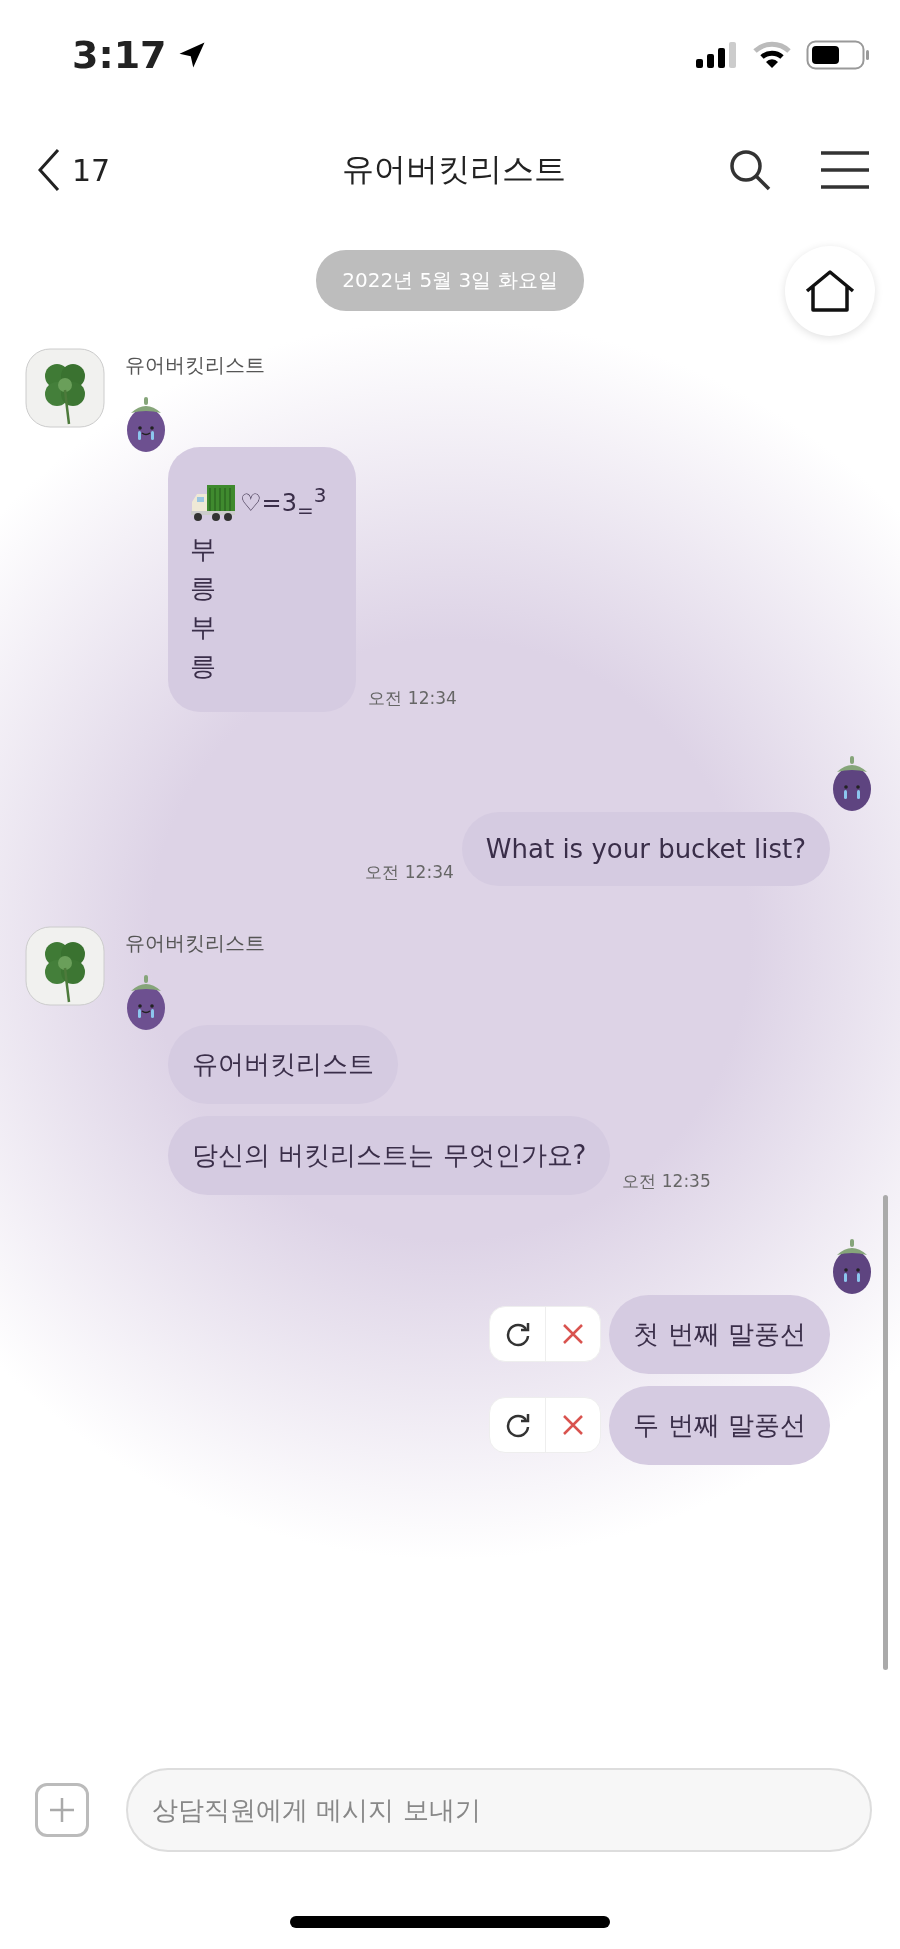 The height and width of the screenshot is (1949, 900). Describe the element at coordinates (499, 1810) in the screenshot. I see `message-input: 상담직원에게 메시지 보내기` at that location.